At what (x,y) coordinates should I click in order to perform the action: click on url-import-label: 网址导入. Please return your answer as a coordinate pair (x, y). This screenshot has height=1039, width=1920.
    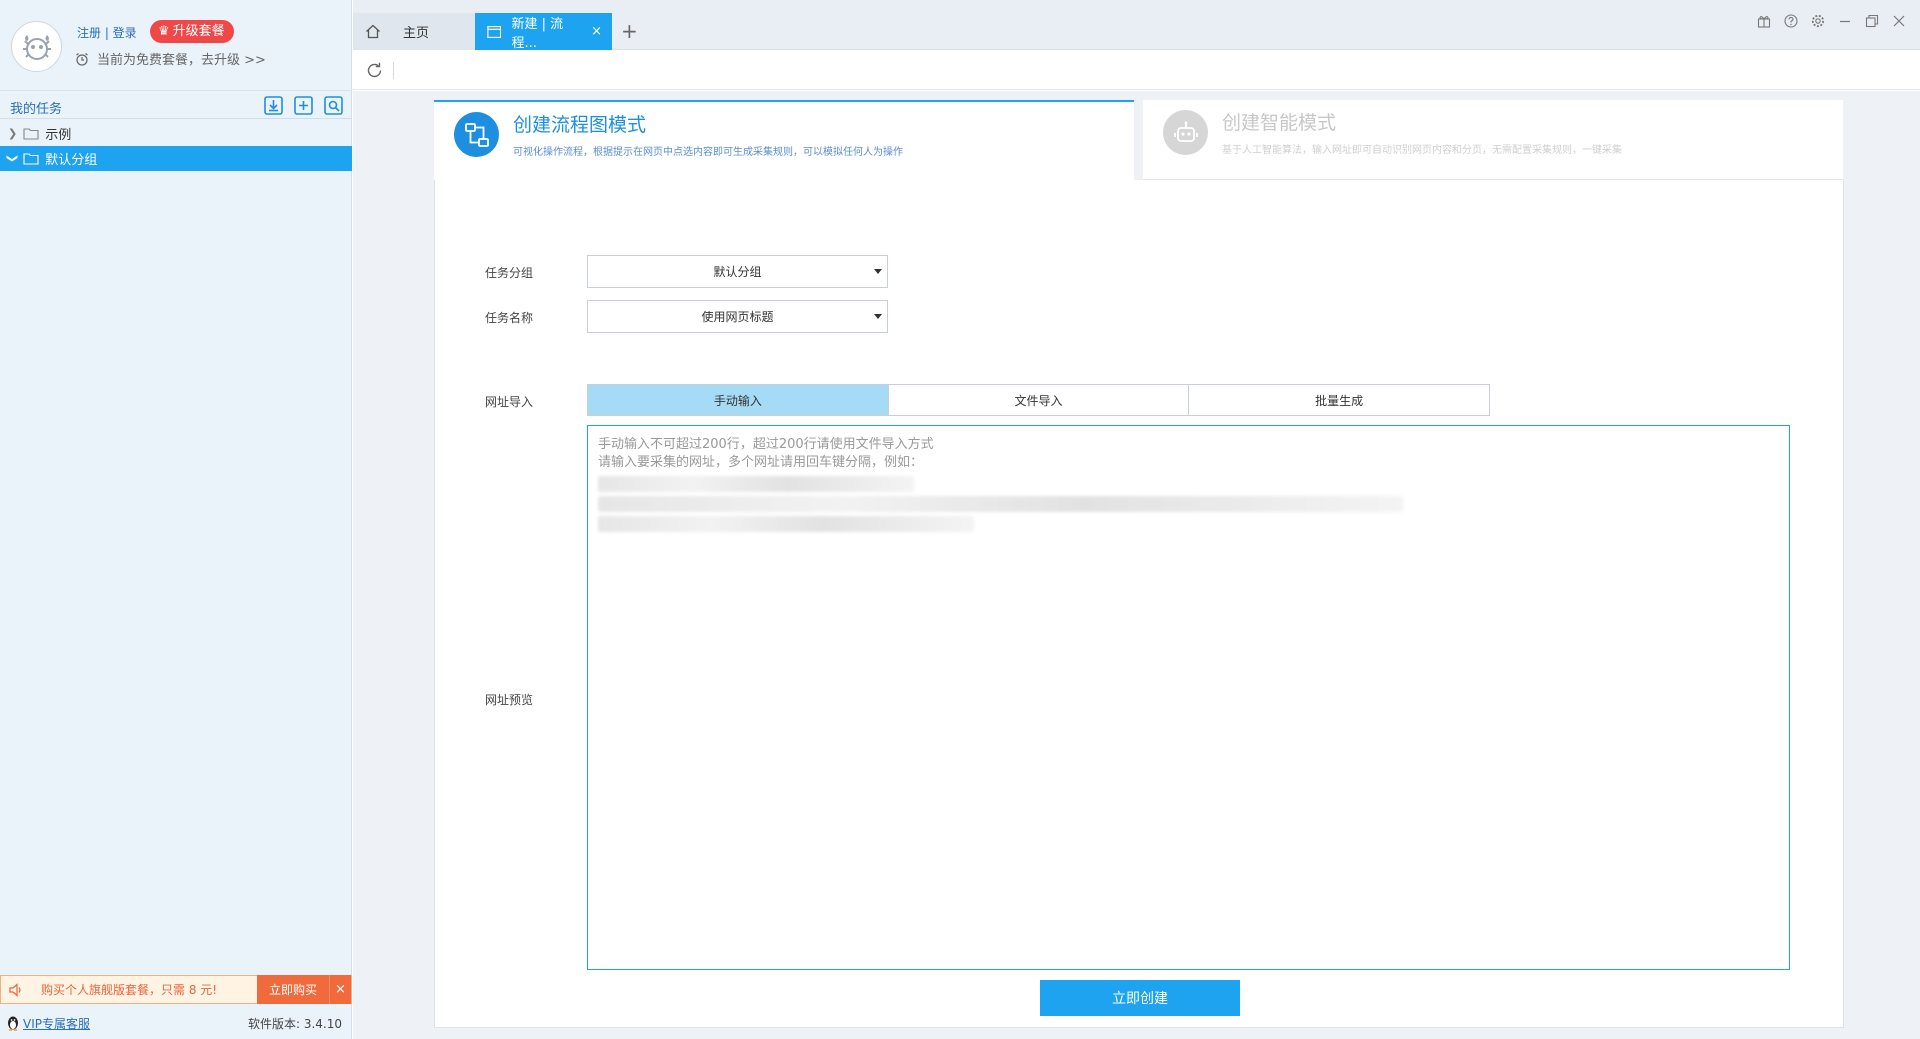
    Looking at the image, I should click on (509, 402).